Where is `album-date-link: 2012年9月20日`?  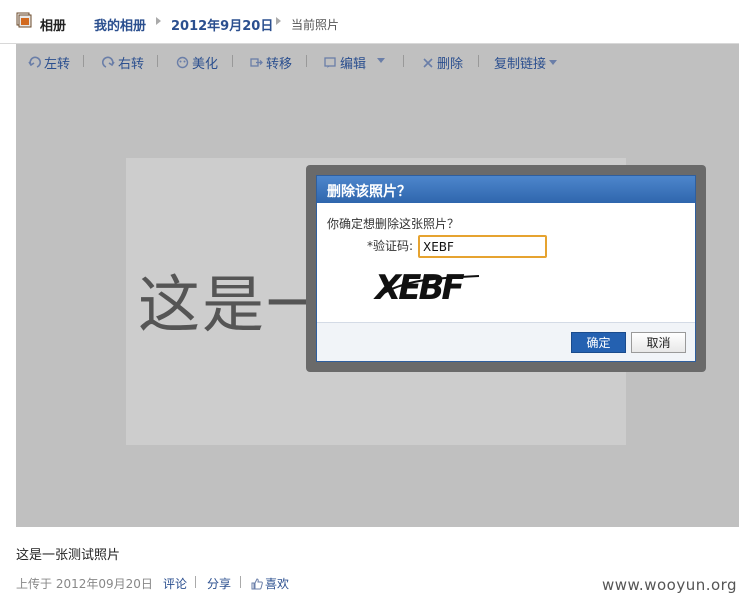
album-date-link: 2012年9月20日 is located at coordinates (222, 24).